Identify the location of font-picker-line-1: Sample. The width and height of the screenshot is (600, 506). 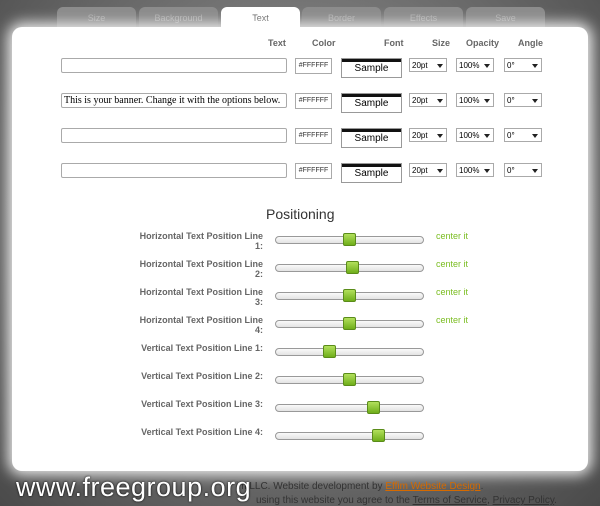
(371, 68).